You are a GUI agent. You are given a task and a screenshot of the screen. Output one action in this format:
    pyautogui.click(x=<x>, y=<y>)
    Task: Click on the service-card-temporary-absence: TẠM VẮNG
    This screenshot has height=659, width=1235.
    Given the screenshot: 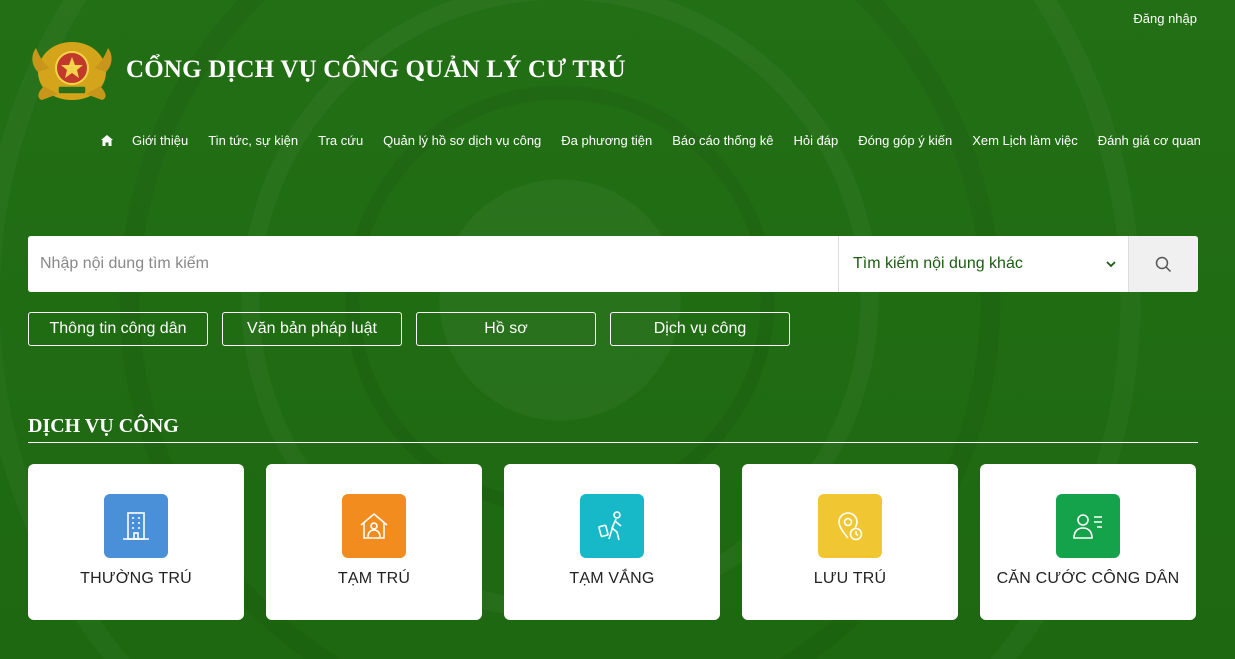 What is the action you would take?
    pyautogui.click(x=612, y=542)
    